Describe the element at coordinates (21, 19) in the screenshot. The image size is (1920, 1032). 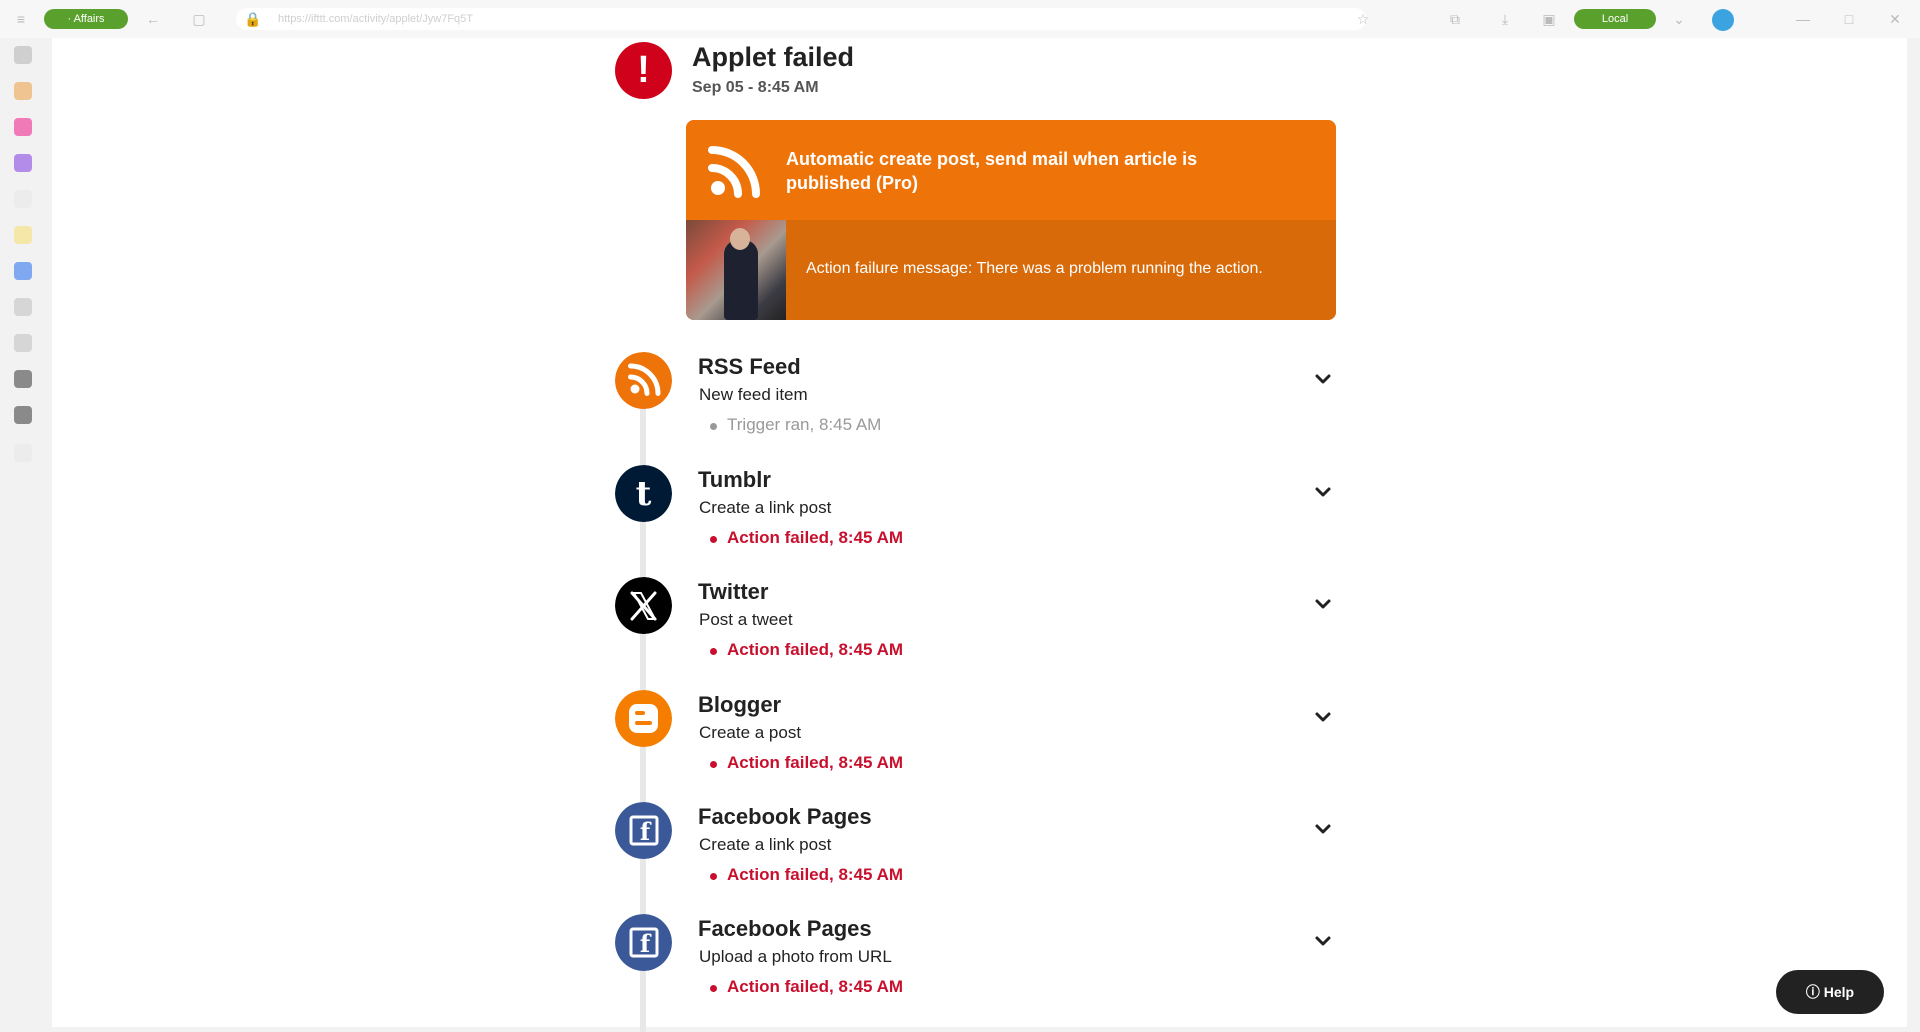
I see `sidebar-toggle-icon: ≡` at that location.